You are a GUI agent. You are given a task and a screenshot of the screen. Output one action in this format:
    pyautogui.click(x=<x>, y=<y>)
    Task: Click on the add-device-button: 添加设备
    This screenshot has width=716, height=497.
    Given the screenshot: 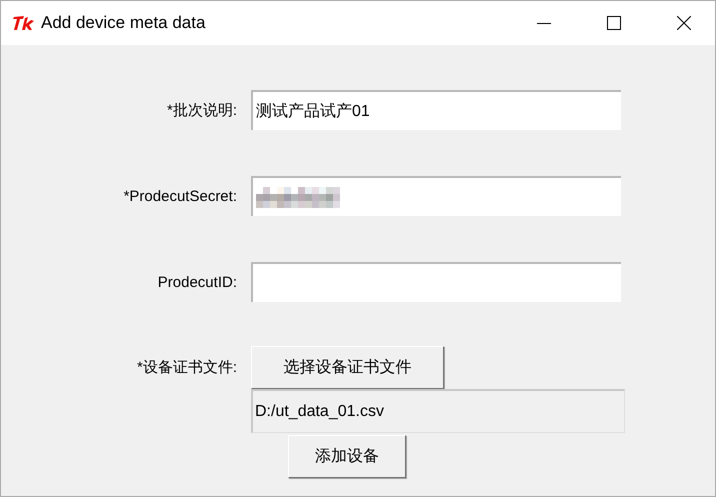 What is the action you would take?
    pyautogui.click(x=347, y=456)
    